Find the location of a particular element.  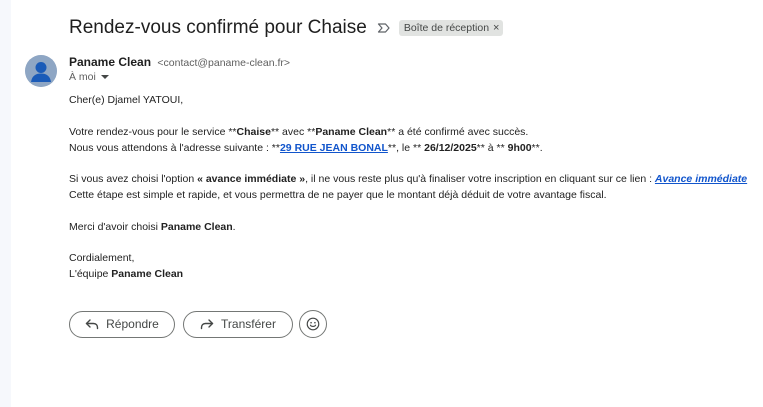

signature-line: L'équipe Paname Clean is located at coordinates (408, 274).